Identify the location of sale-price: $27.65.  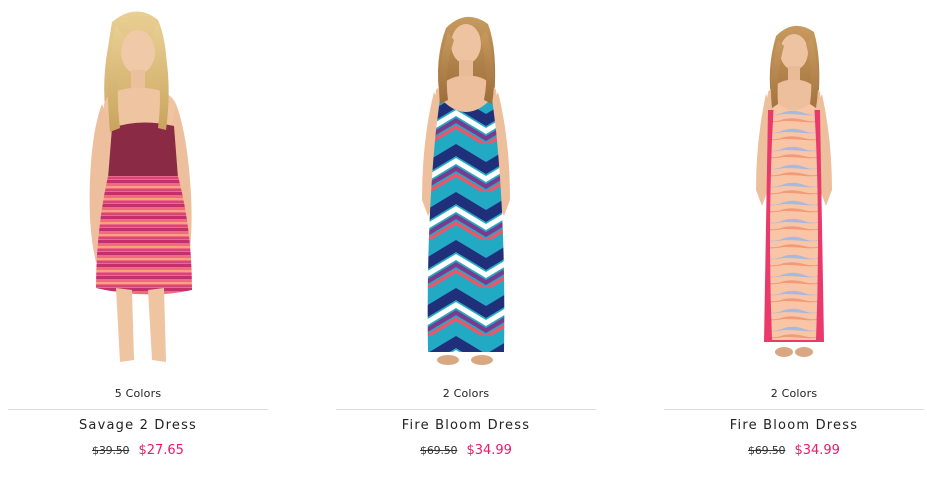
(161, 450).